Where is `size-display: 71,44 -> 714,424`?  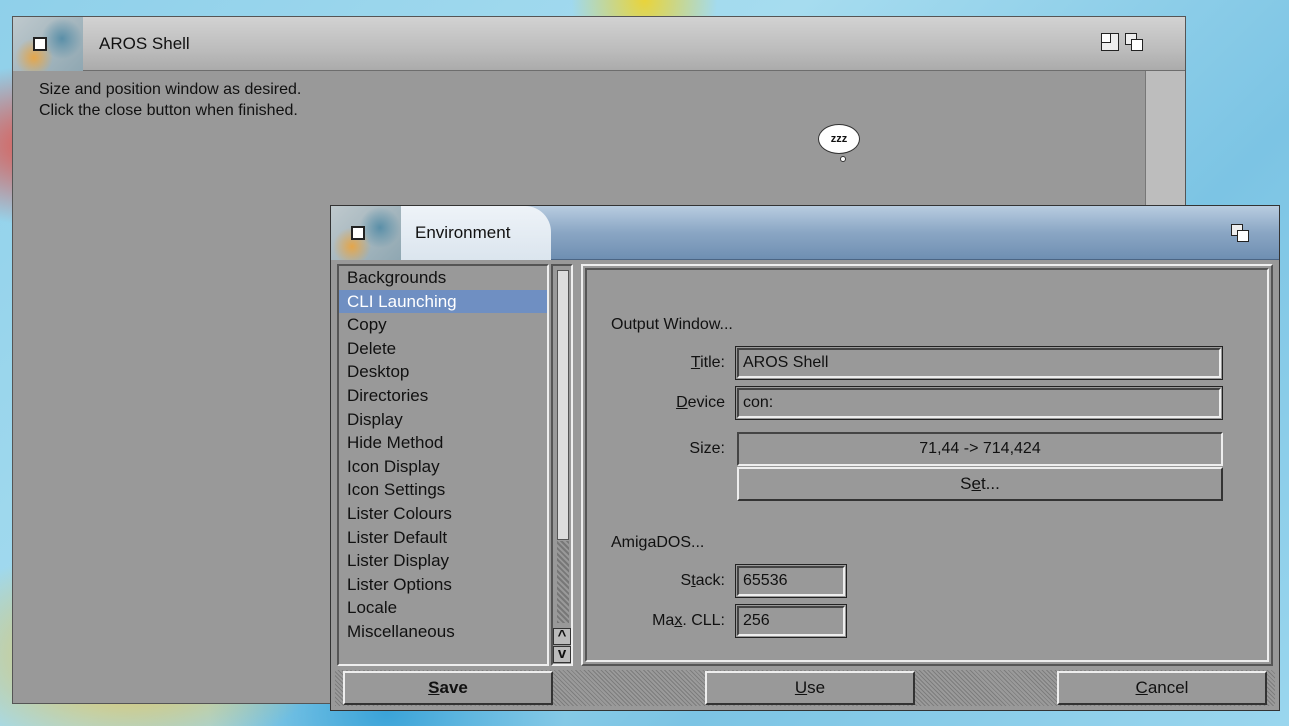
size-display: 71,44 -> 714,424 is located at coordinates (980, 449).